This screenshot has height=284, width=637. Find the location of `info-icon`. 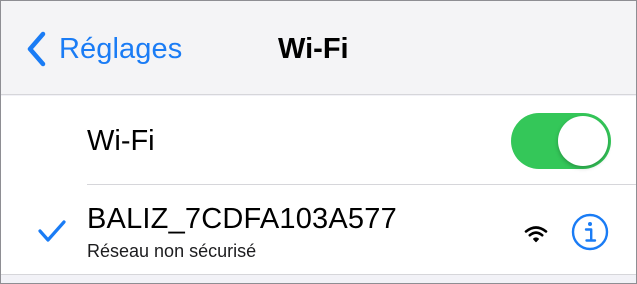

info-icon is located at coordinates (590, 232).